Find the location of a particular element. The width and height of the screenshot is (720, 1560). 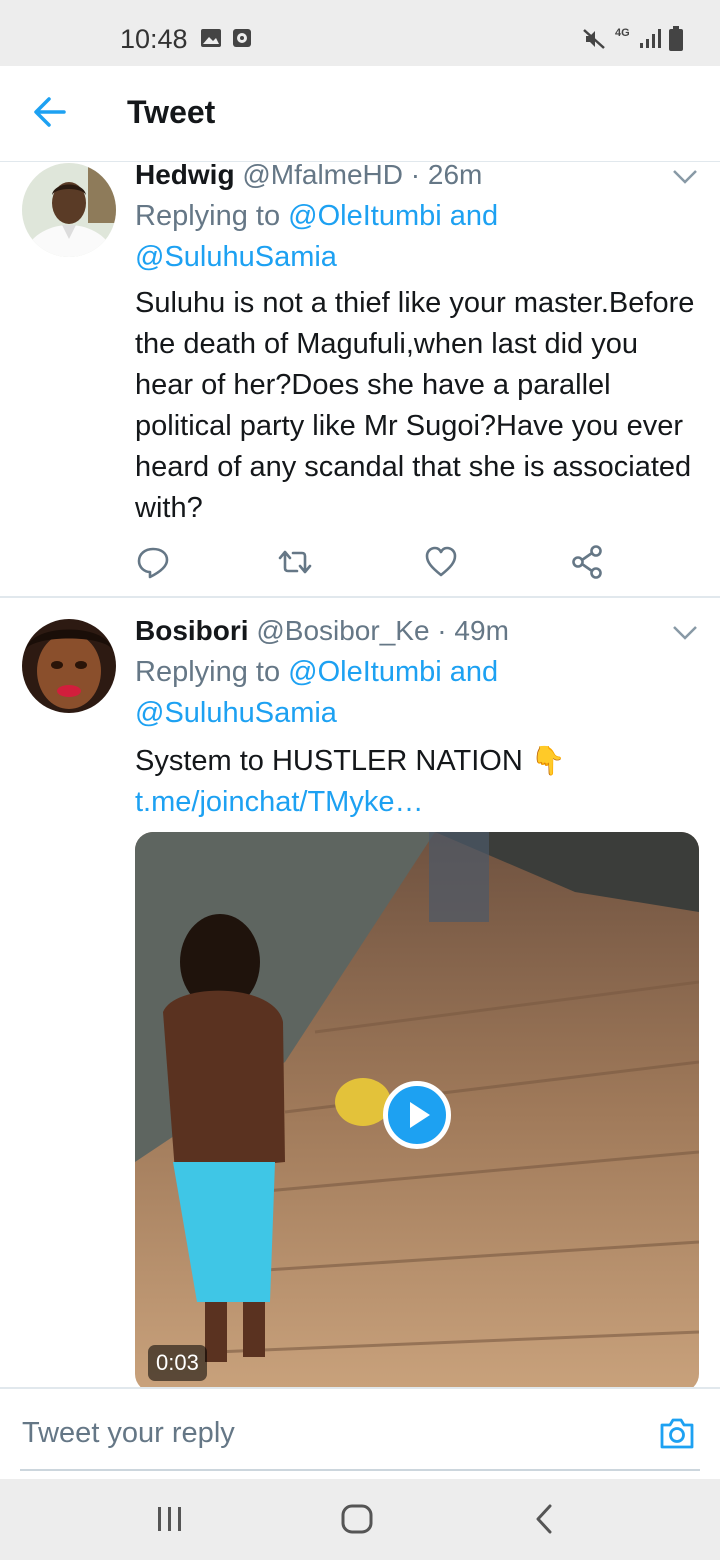

reply-underline is located at coordinates (360, 1470).